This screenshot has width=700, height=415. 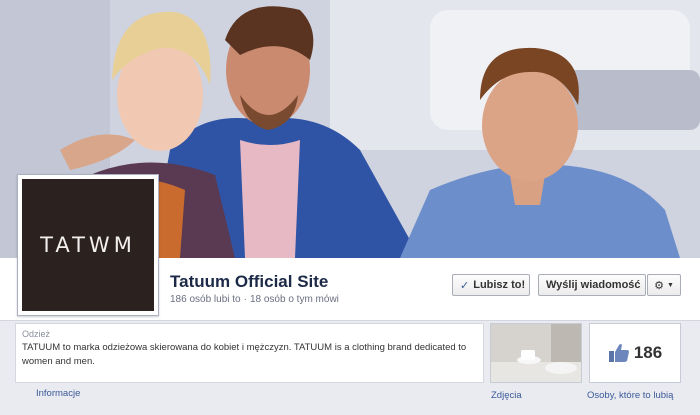 I want to click on photos-thumbnail, so click(x=536, y=353).